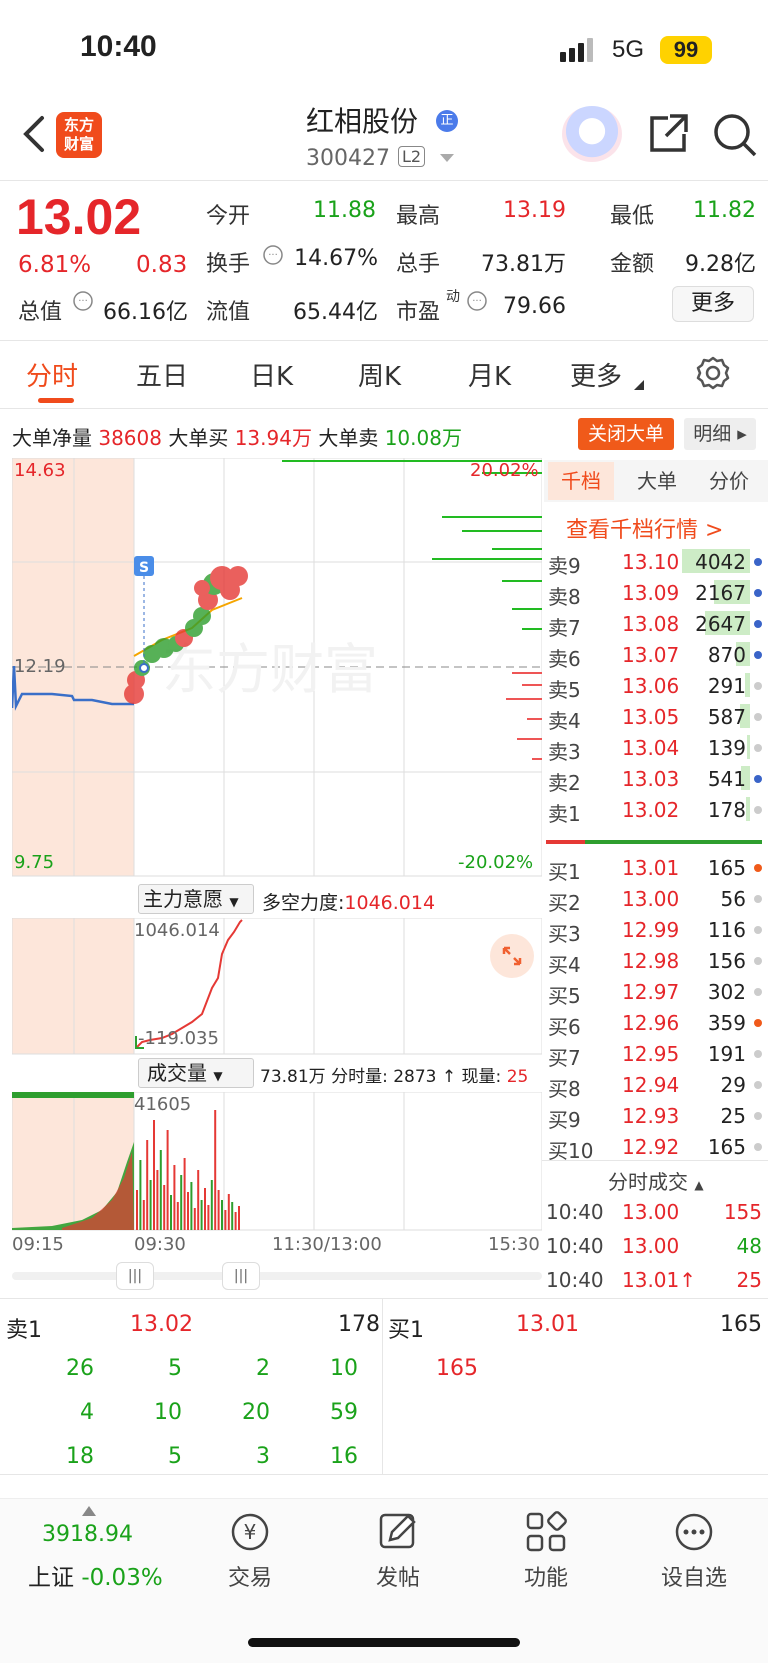 The image size is (768, 1663). I want to click on settings-gear-icon, so click(713, 373).